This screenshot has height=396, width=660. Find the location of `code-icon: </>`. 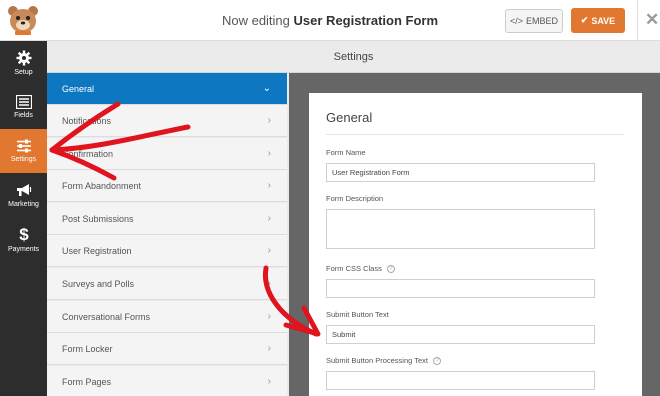

code-icon: </> is located at coordinates (516, 21).